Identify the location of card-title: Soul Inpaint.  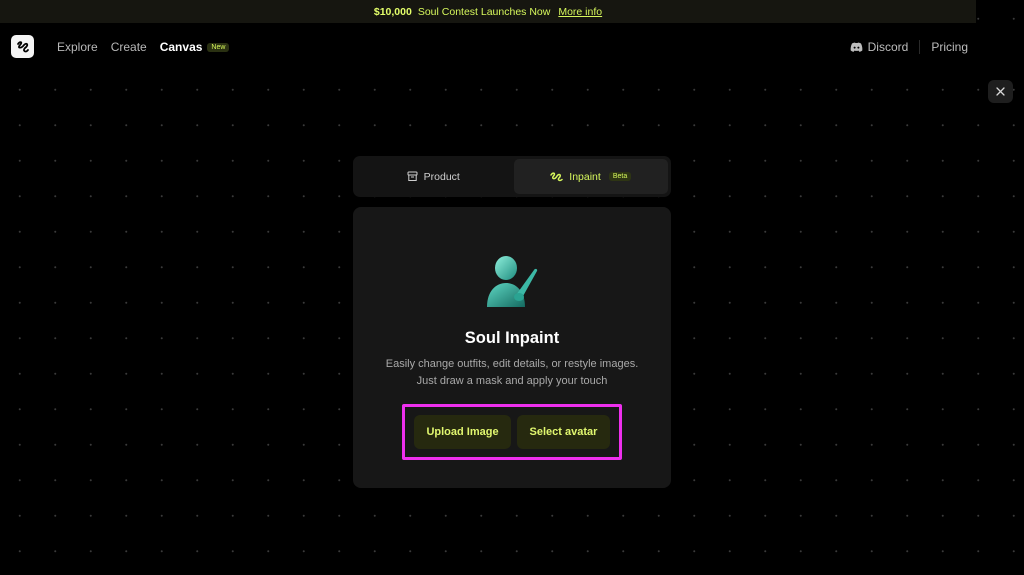
(512, 338).